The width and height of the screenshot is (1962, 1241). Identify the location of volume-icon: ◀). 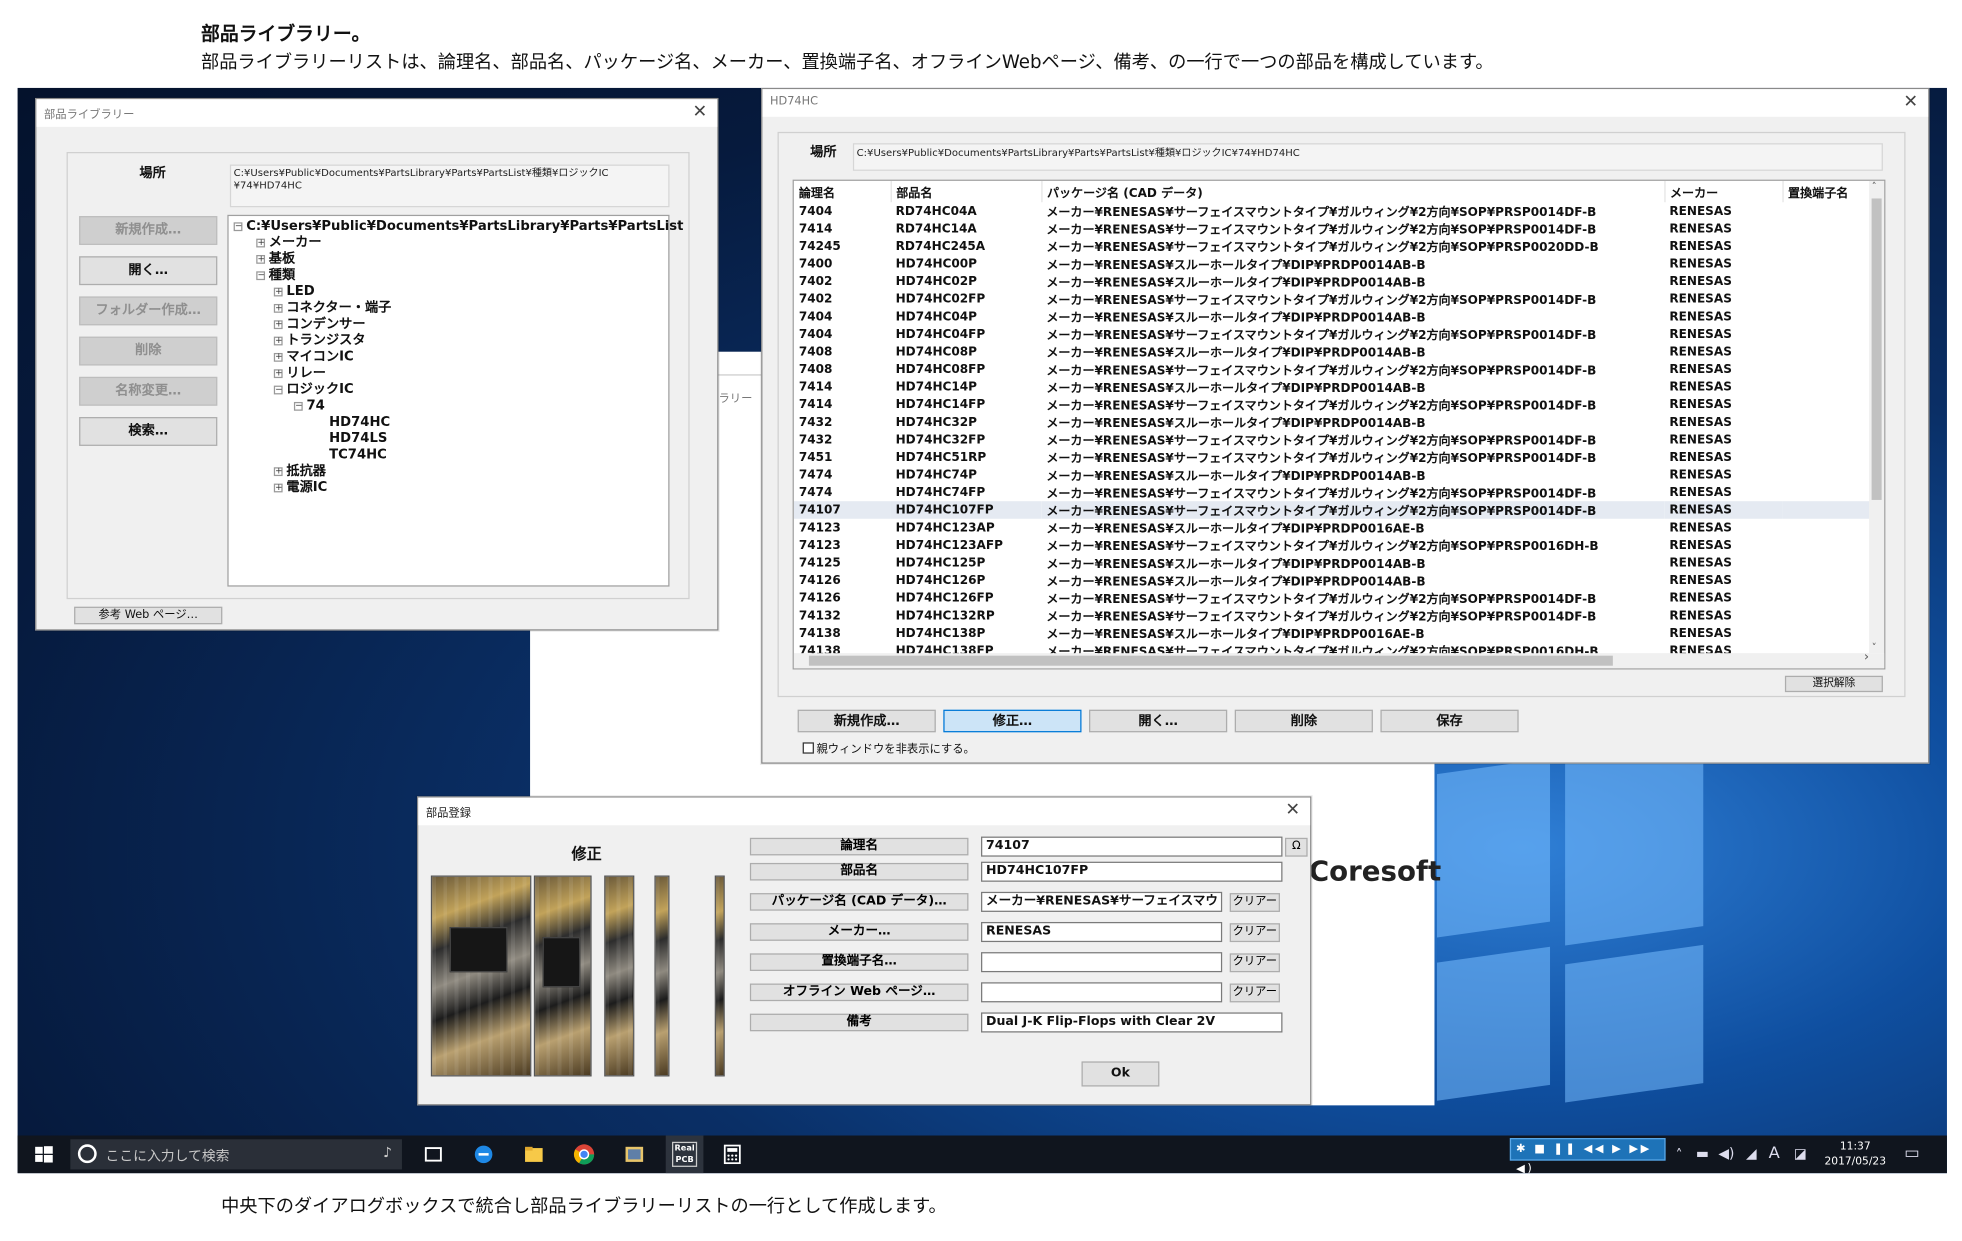
(1726, 1154).